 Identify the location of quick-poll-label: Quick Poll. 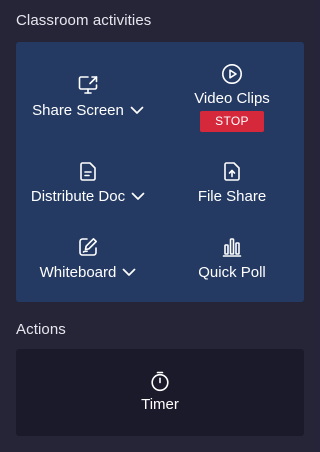
(232, 272).